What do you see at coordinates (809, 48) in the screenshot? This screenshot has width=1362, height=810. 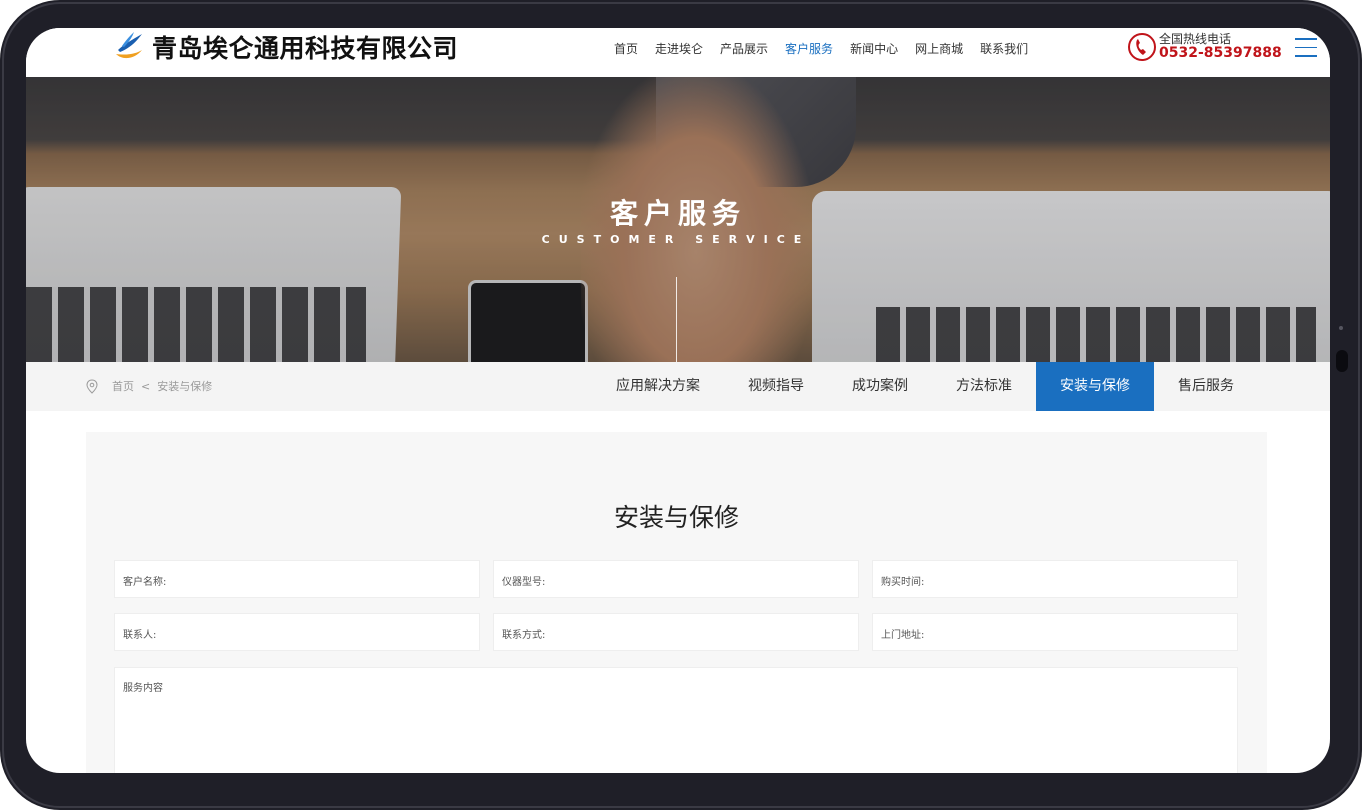 I see `nav-item-customer-service: 客户服务` at bounding box center [809, 48].